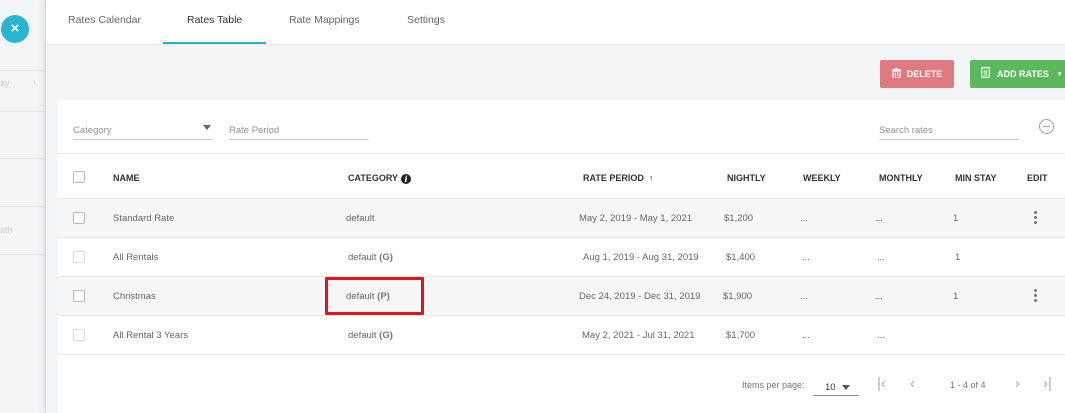  What do you see at coordinates (426, 20) in the screenshot?
I see `tab-settings: Settings` at bounding box center [426, 20].